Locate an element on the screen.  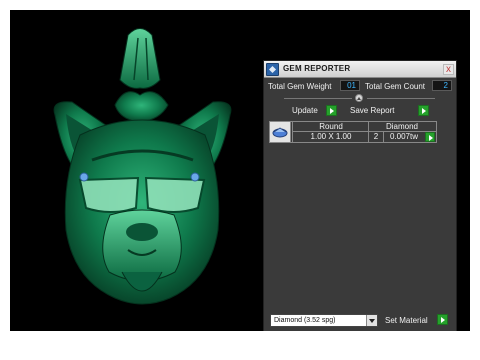
material-select: Diamond (3.52 spg) is located at coordinates (324, 320).